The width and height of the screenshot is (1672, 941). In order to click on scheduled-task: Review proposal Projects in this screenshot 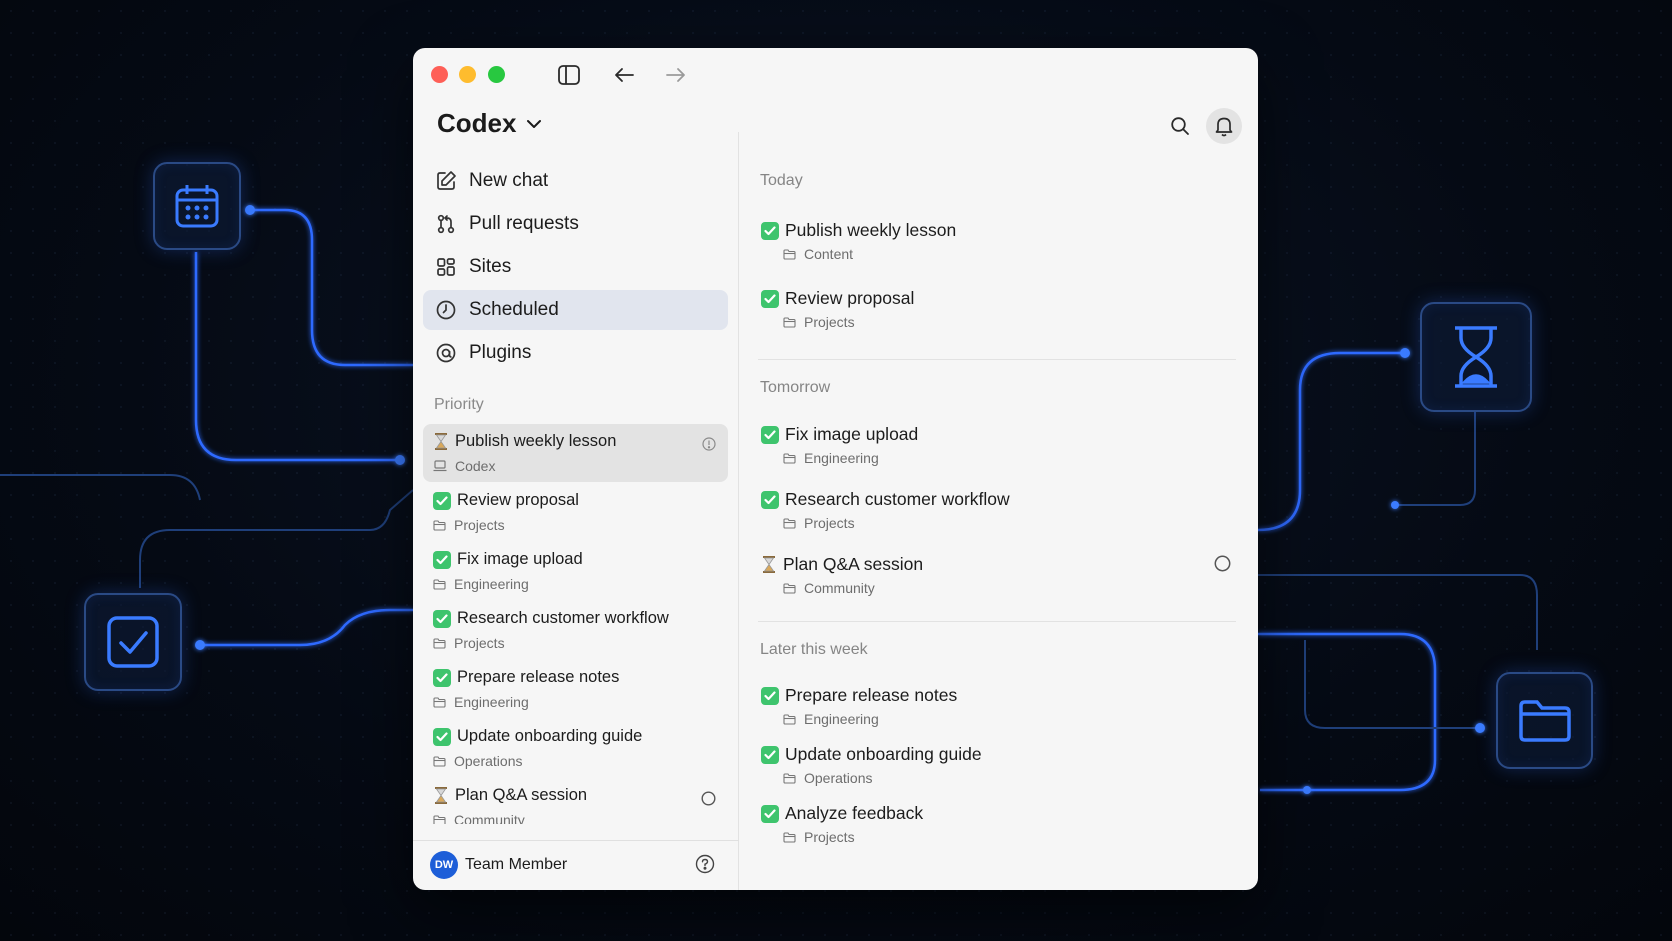, I will do `click(996, 314)`.